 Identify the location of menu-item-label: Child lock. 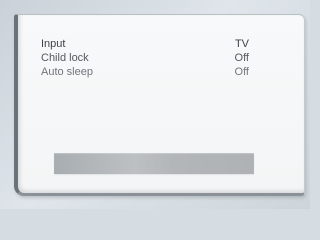
(65, 58).